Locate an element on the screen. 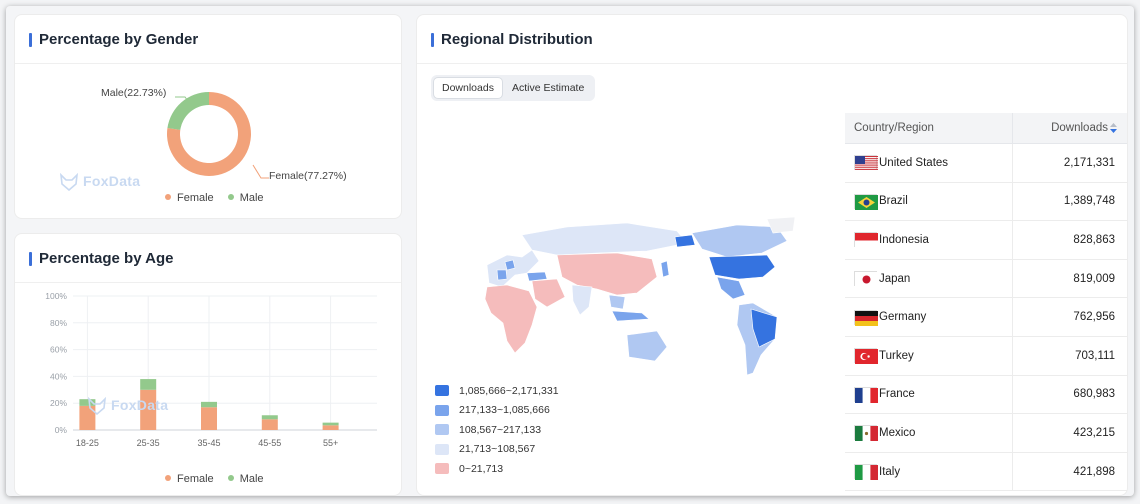 The width and height of the screenshot is (1140, 504). us-flag-icon is located at coordinates (866, 163).